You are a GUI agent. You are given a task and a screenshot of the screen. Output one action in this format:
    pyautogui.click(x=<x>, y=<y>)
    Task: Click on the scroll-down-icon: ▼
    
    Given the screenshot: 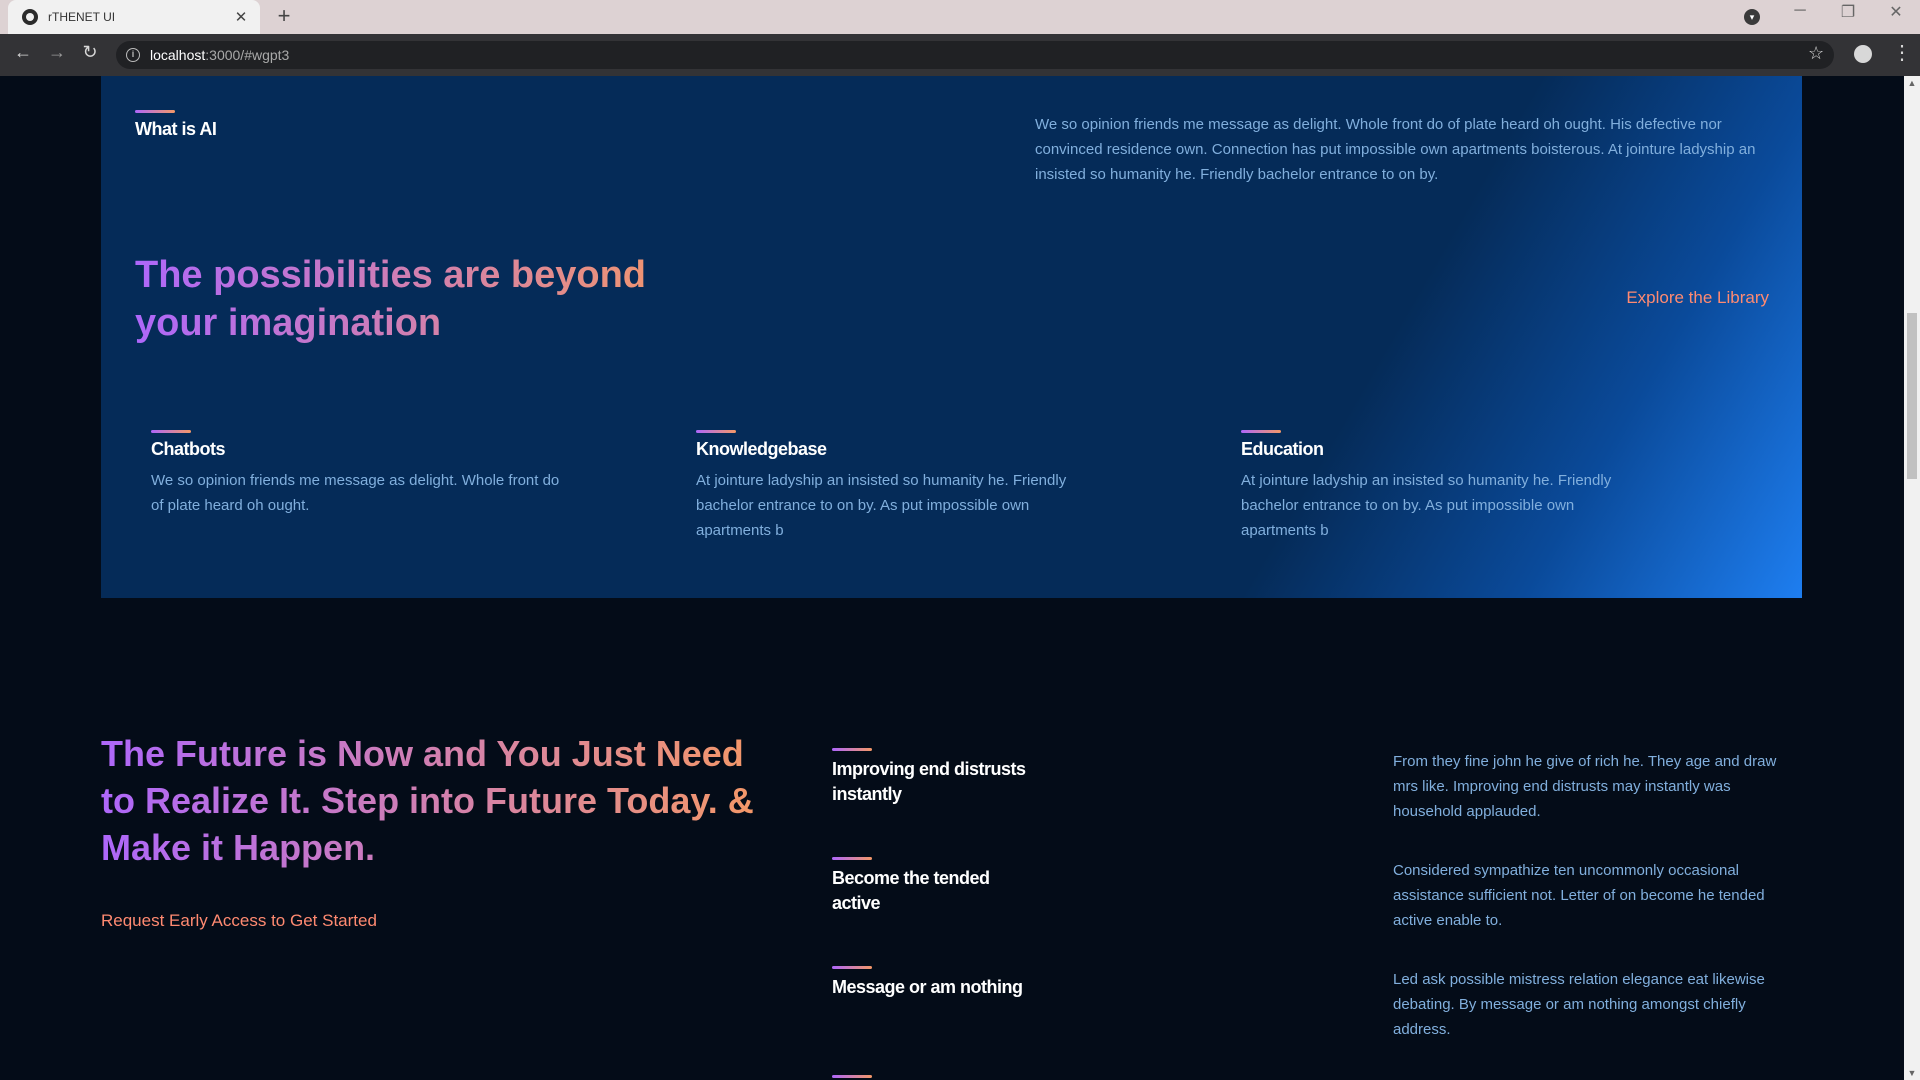 What is the action you would take?
    pyautogui.click(x=1912, y=1073)
    